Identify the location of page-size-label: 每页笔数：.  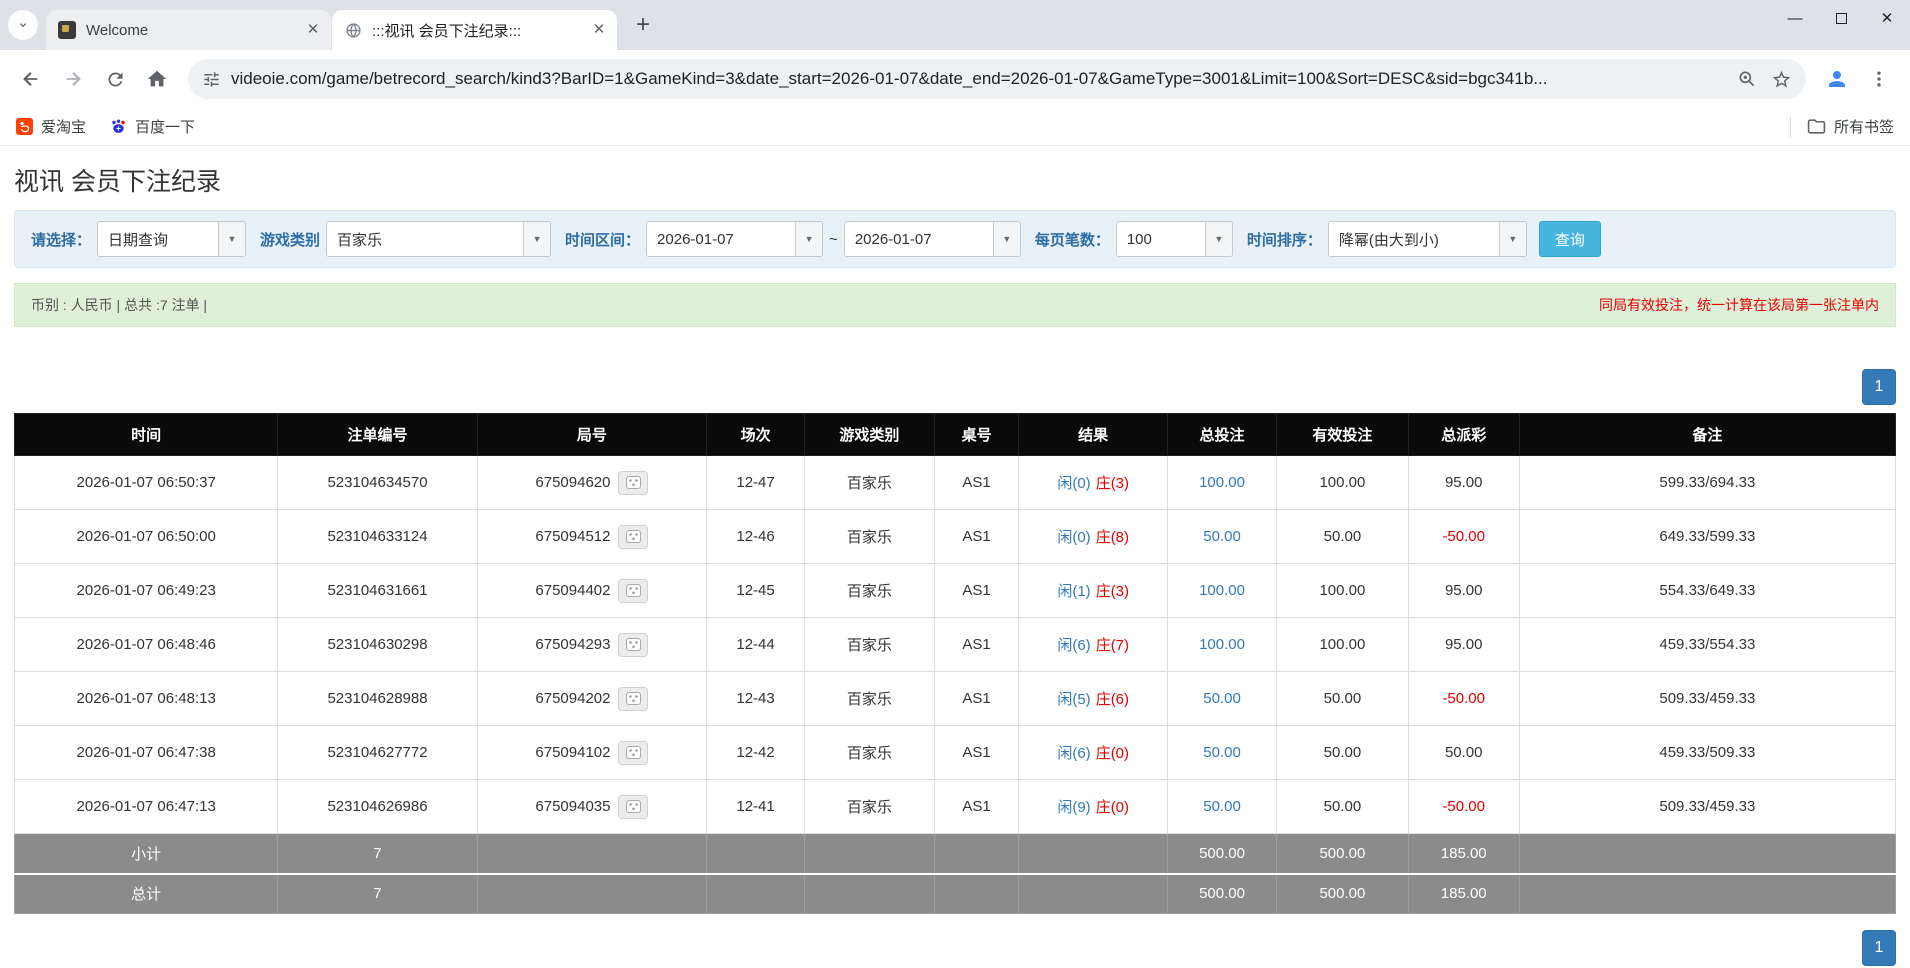
(1072, 240).